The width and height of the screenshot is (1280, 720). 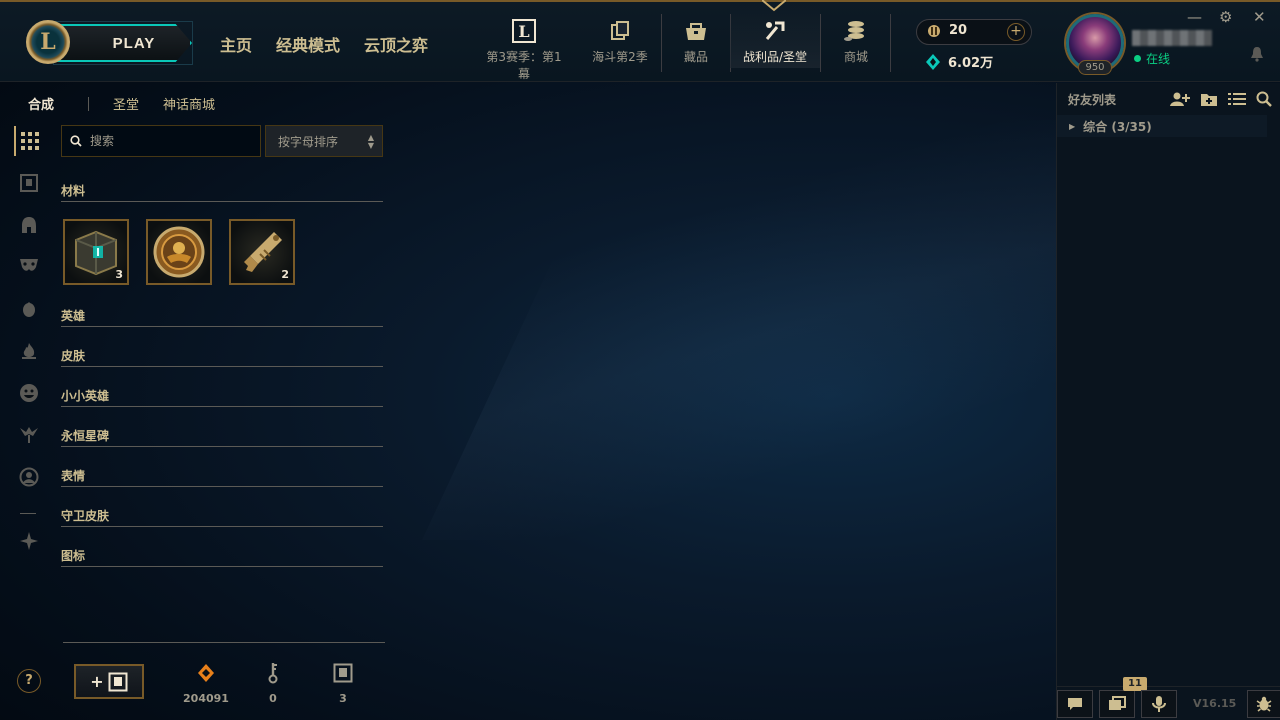 I want to click on blue-essence-amount: 6.02万, so click(x=971, y=63).